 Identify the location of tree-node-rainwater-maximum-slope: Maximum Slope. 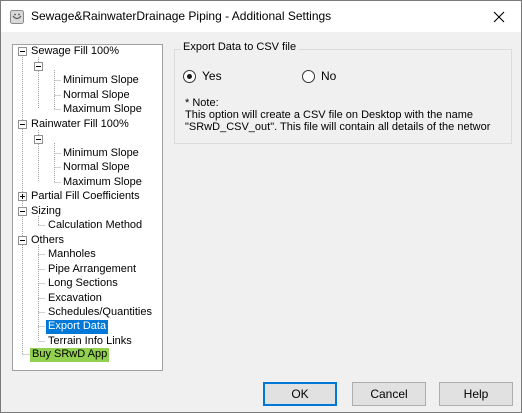
(102, 183).